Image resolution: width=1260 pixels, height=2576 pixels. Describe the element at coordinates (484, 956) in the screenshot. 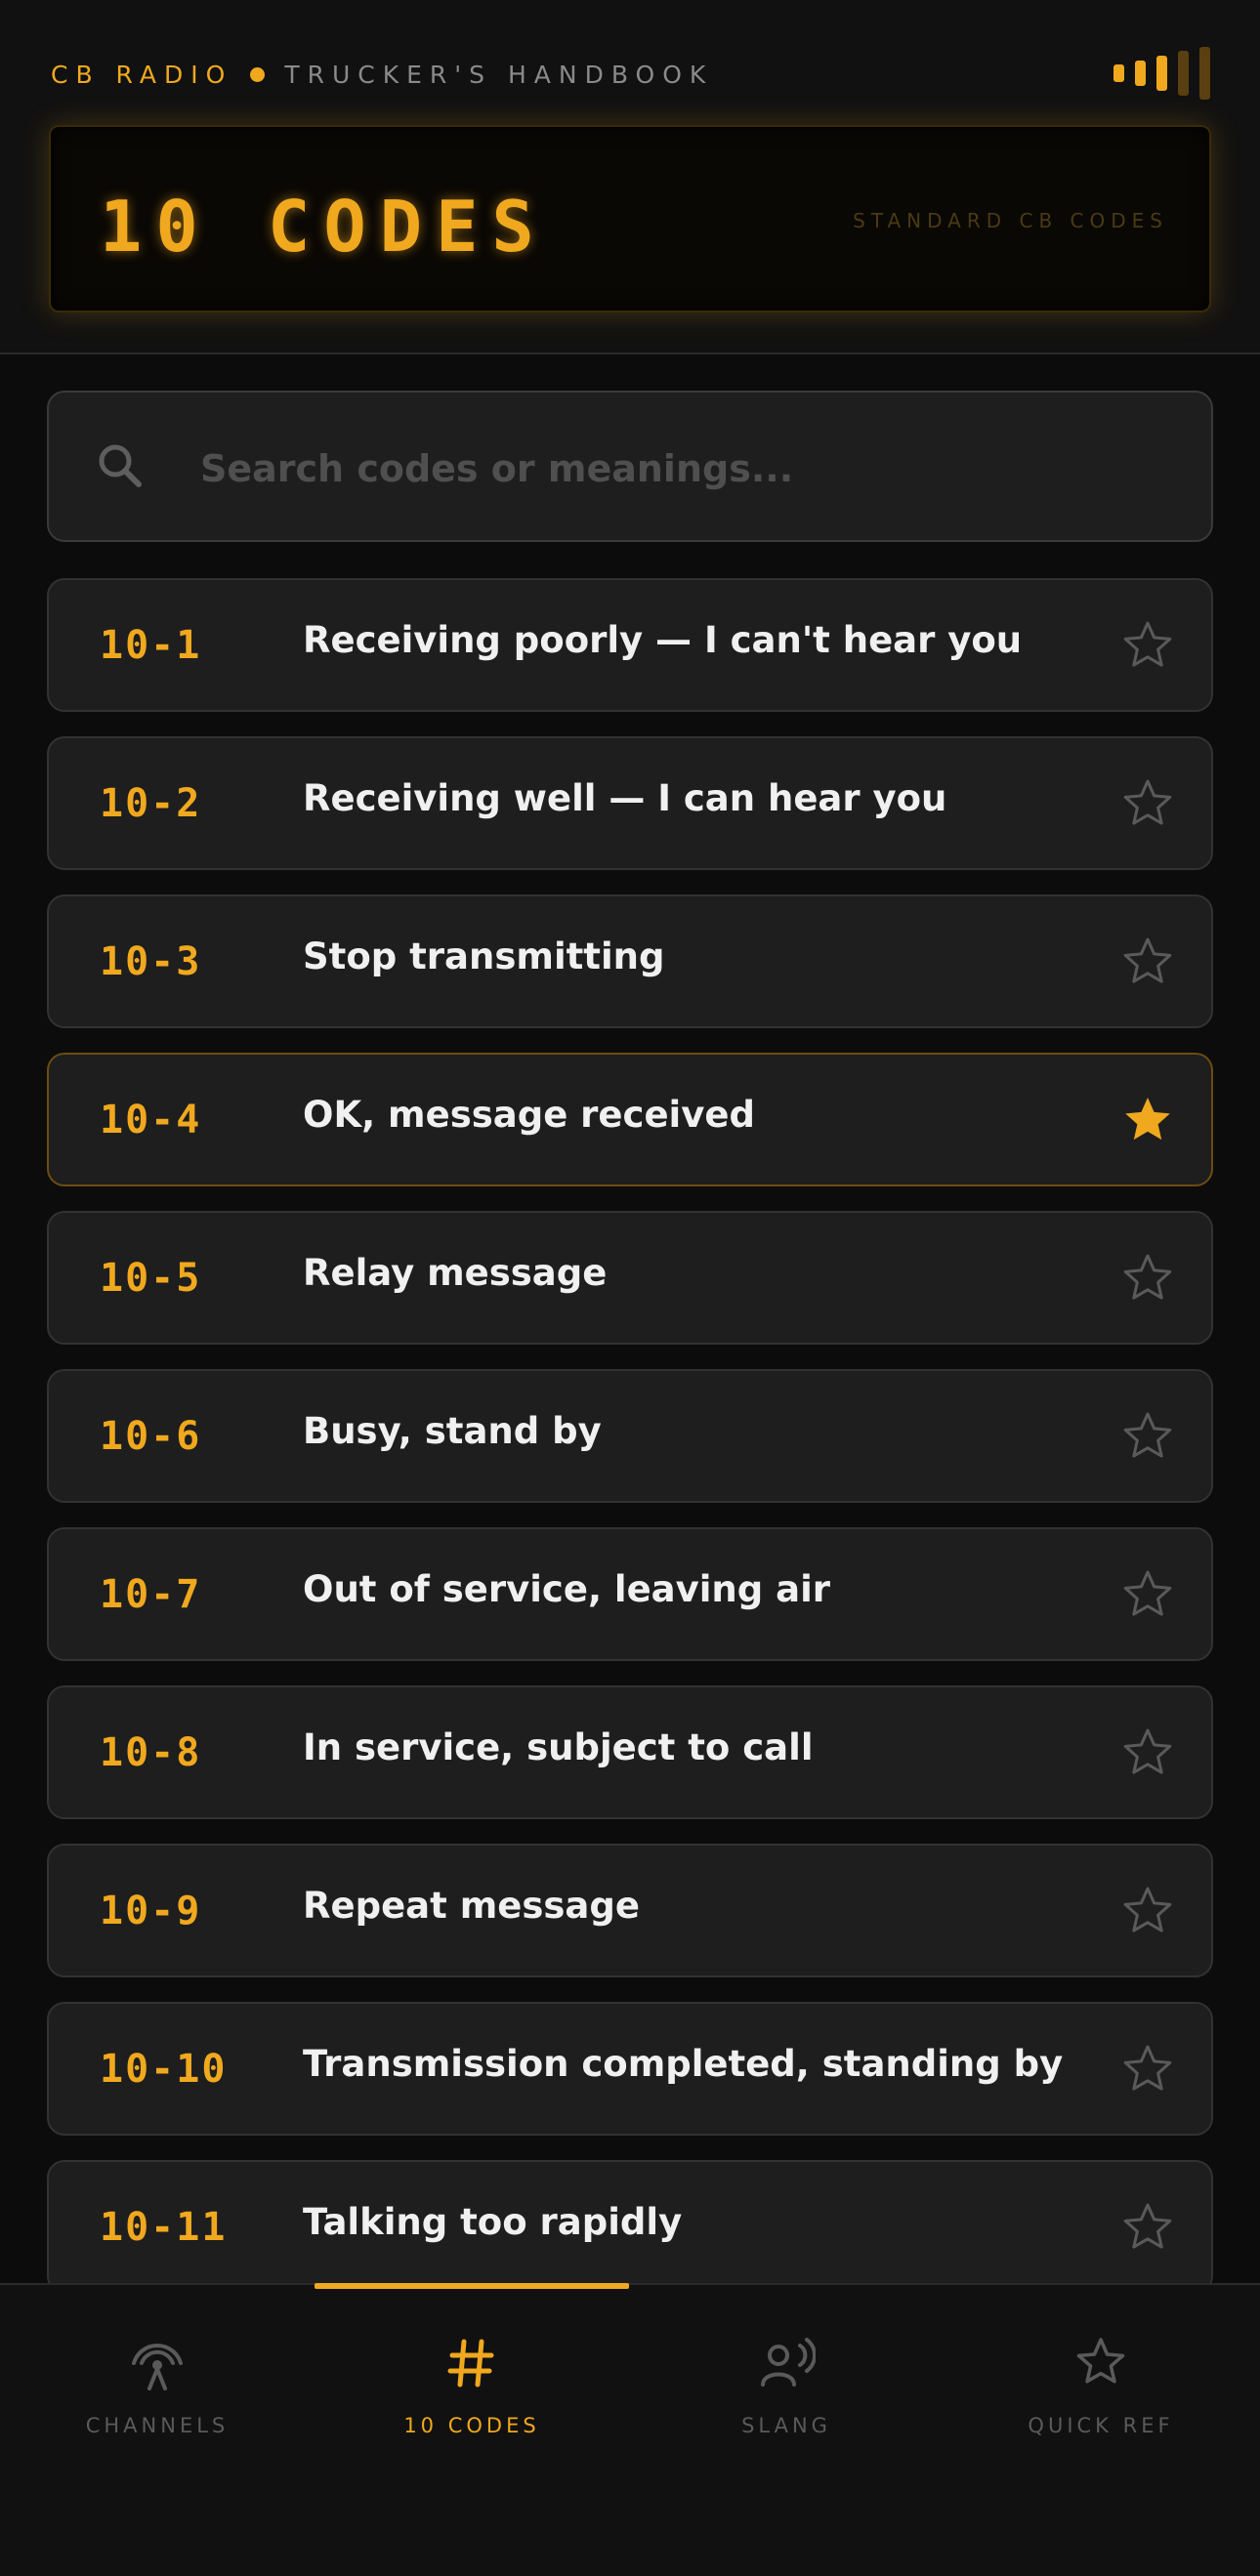

I see `code-meaning: Stop transmitting` at that location.